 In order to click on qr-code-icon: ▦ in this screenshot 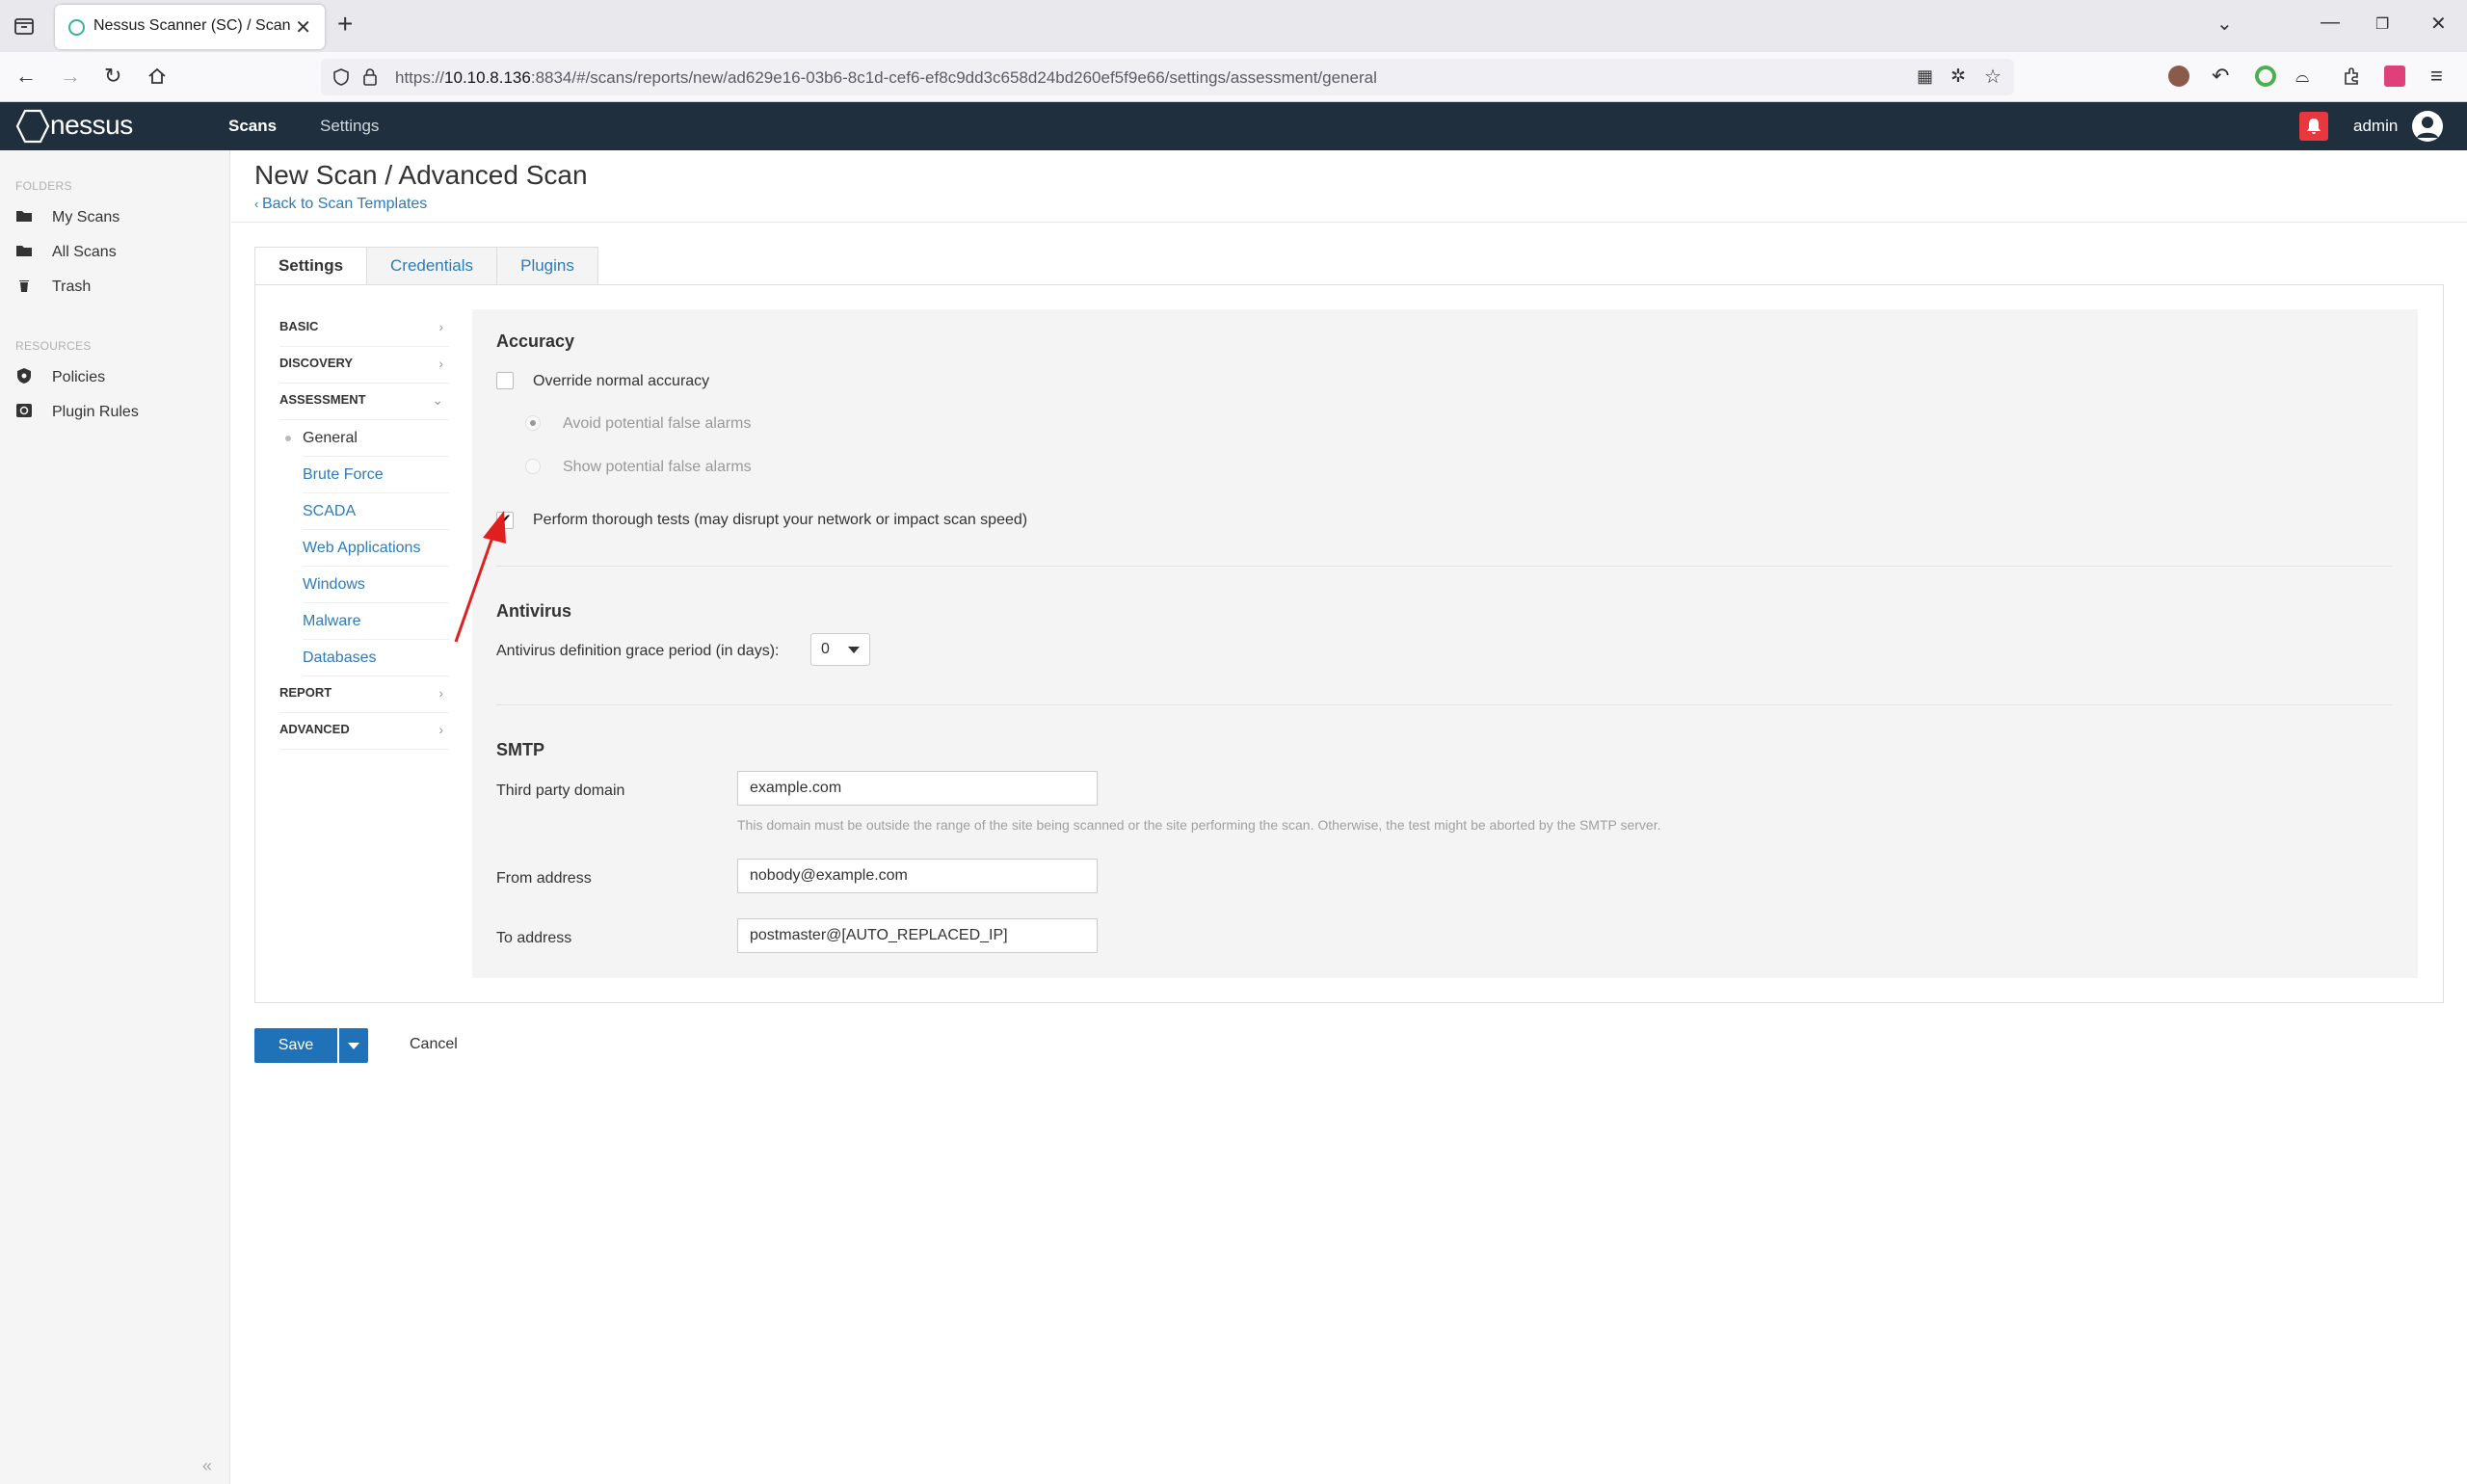, I will do `click(1925, 76)`.